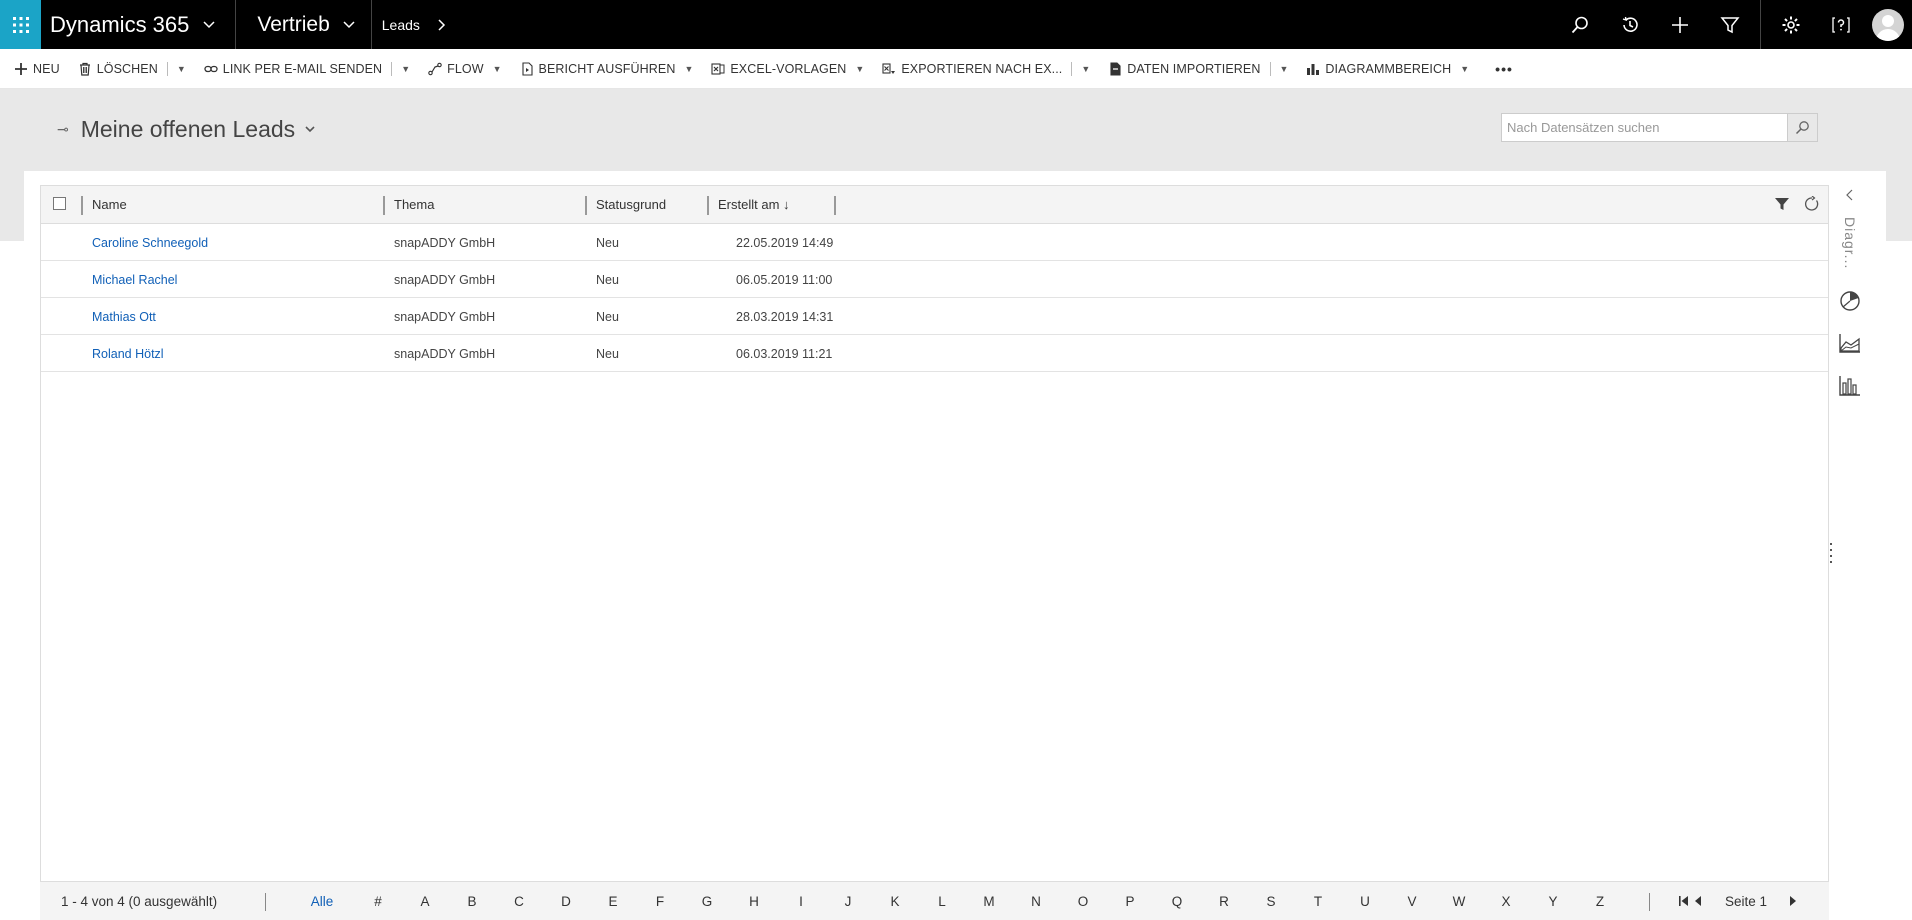 The image size is (1912, 920). Describe the element at coordinates (631, 204) in the screenshot. I see `column-header-status-reason: Statusgrund` at that location.